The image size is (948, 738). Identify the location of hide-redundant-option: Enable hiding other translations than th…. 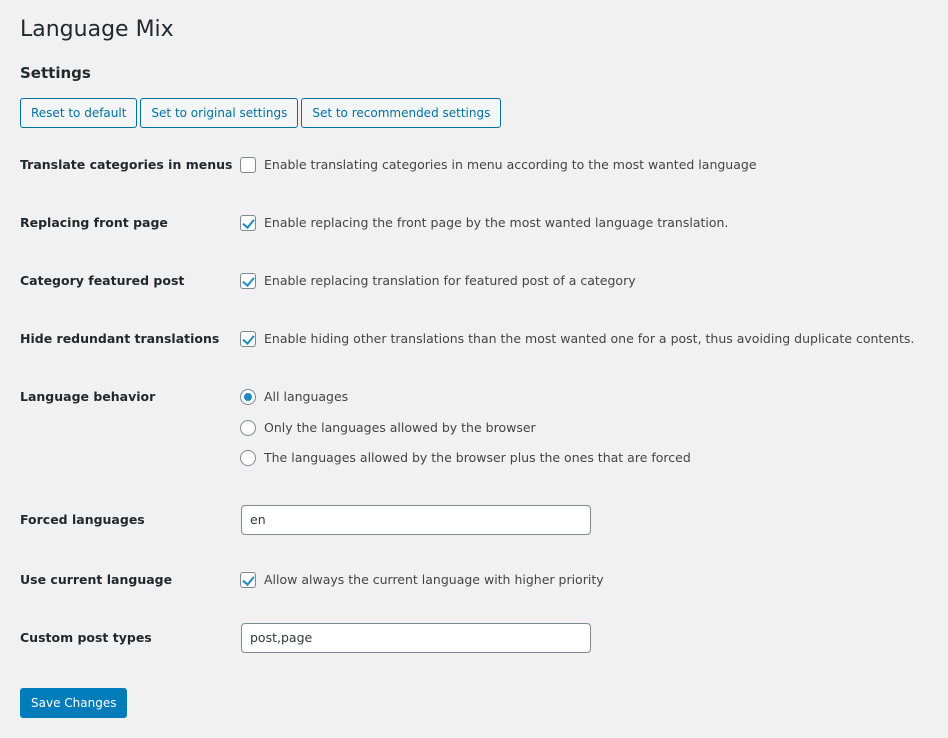
(577, 339).